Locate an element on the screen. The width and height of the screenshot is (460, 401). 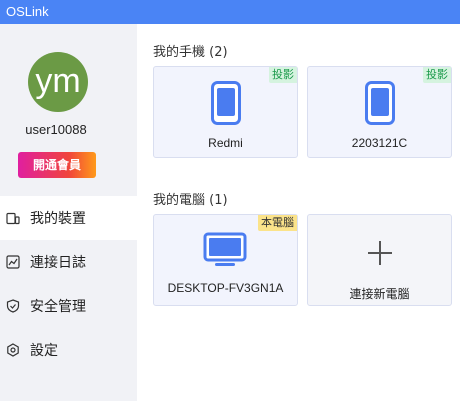
add-computer-card: 連接新電腦 is located at coordinates (379, 260).